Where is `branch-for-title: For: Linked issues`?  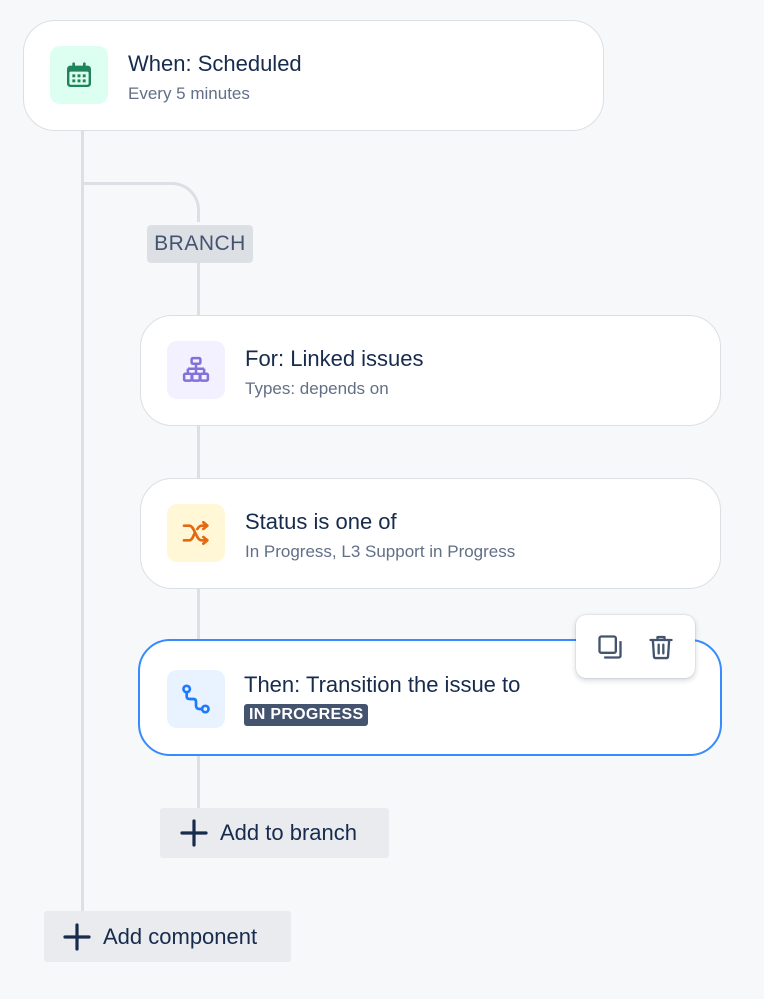 branch-for-title: For: Linked issues is located at coordinates (334, 358).